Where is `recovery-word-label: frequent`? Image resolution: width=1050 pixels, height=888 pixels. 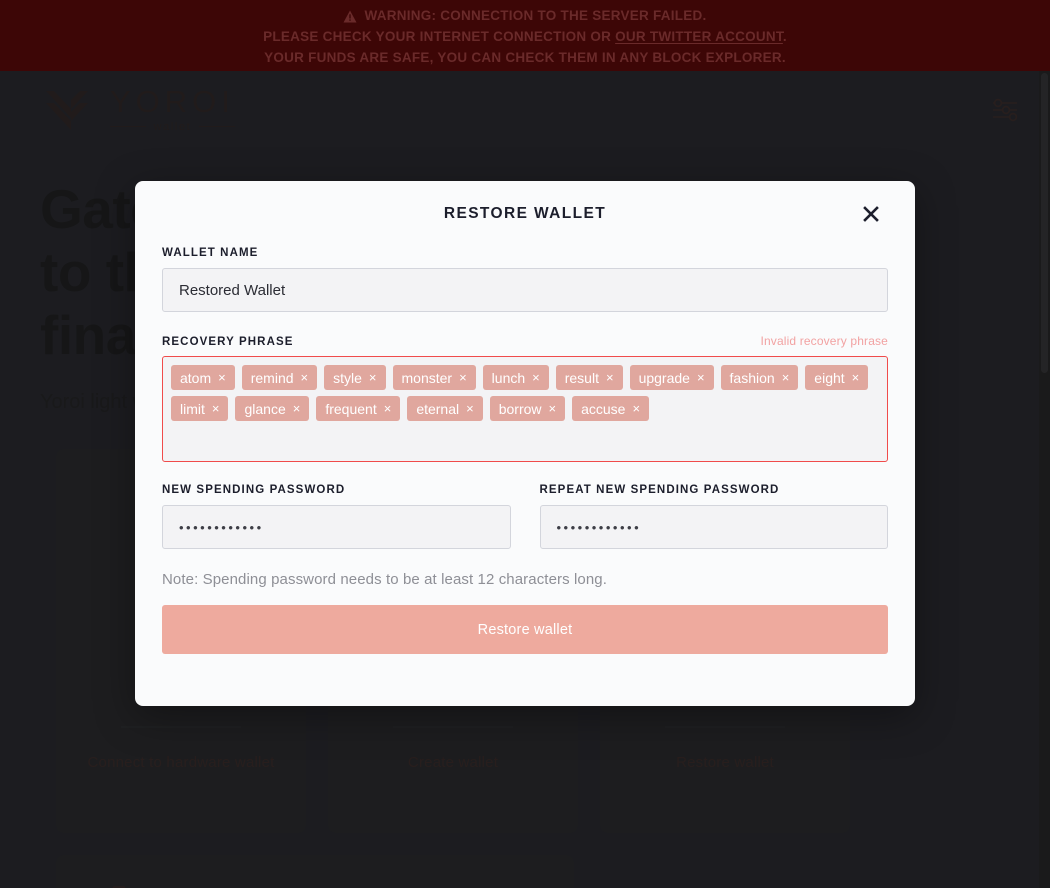 recovery-word-label: frequent is located at coordinates (351, 408).